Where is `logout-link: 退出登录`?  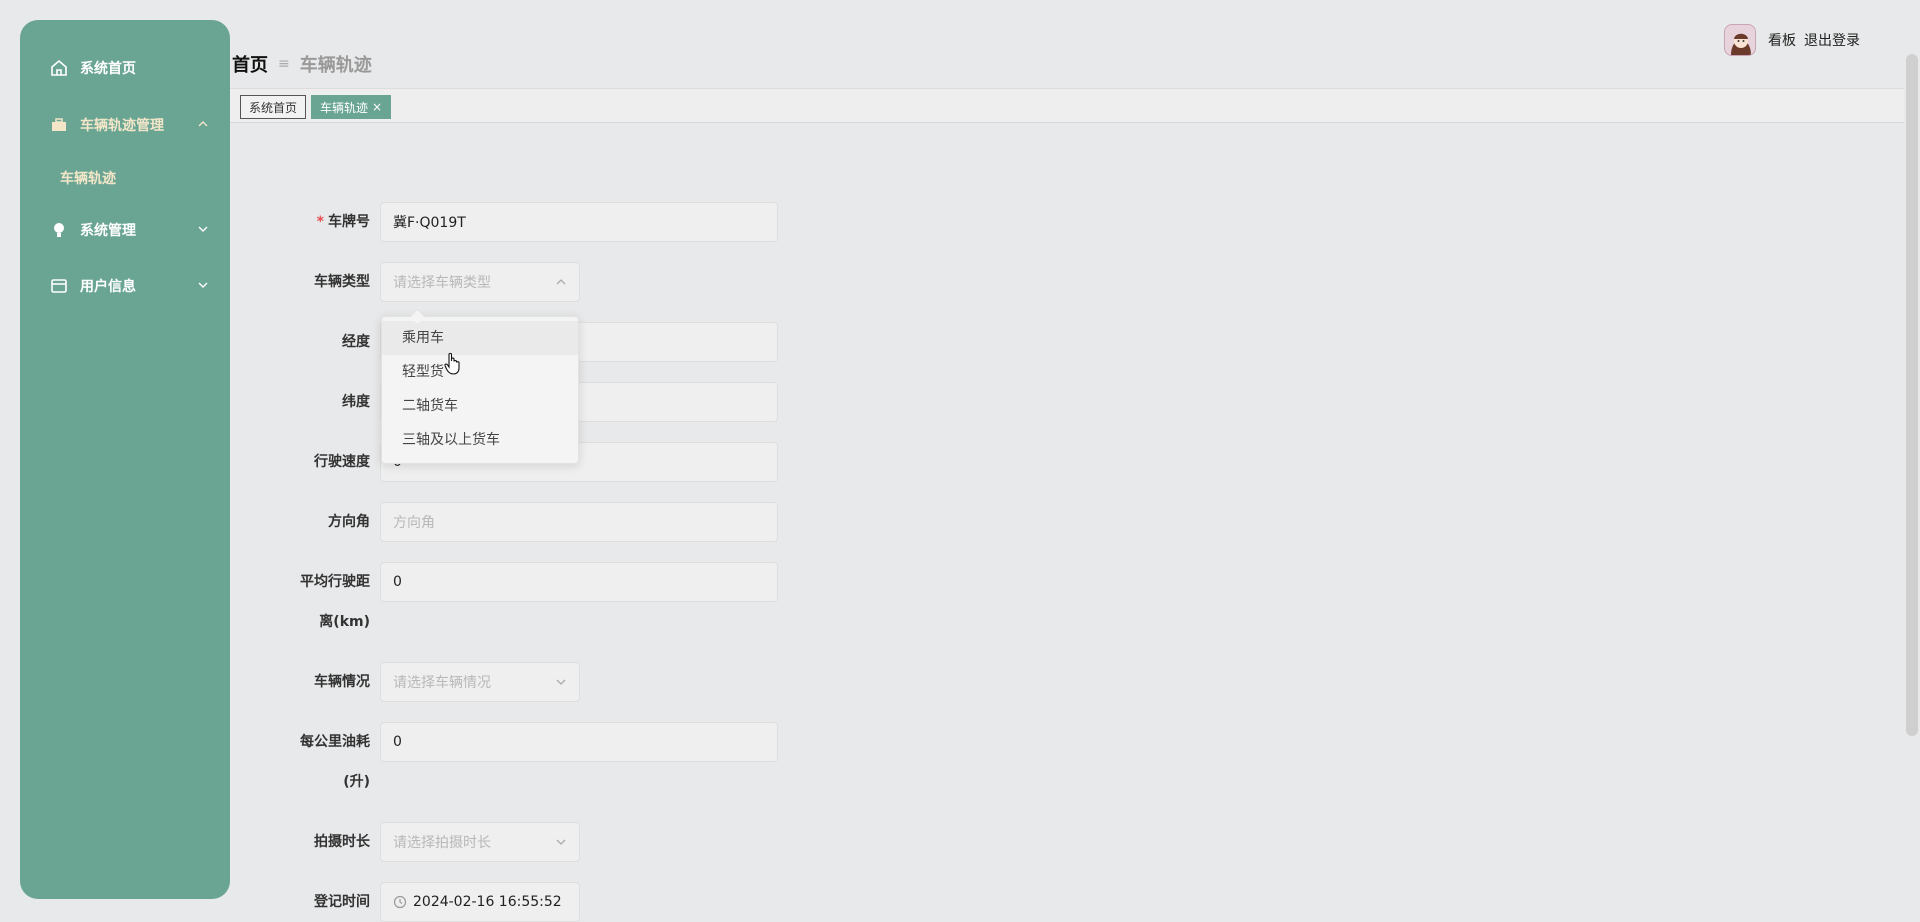
logout-link: 退出登录 is located at coordinates (1832, 40).